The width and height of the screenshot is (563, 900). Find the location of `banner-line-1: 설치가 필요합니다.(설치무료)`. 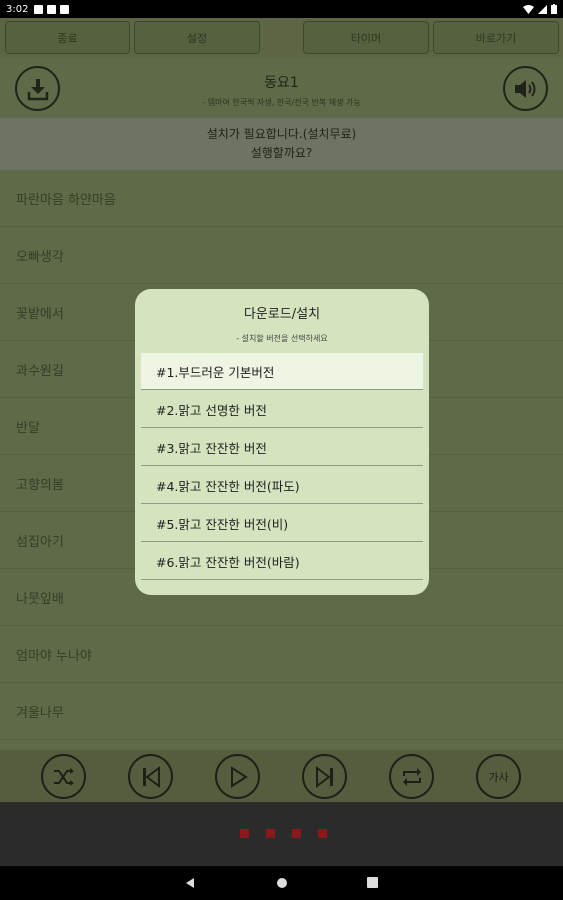

banner-line-1: 설치가 필요합니다.(설치무료) is located at coordinates (281, 134).